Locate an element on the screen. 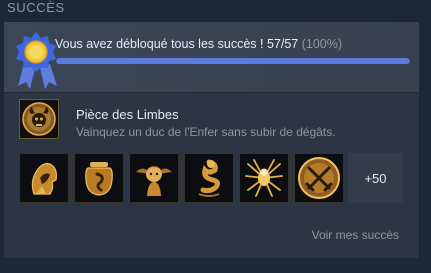  featured-achievement-name: Pièce des Limbes is located at coordinates (127, 114).